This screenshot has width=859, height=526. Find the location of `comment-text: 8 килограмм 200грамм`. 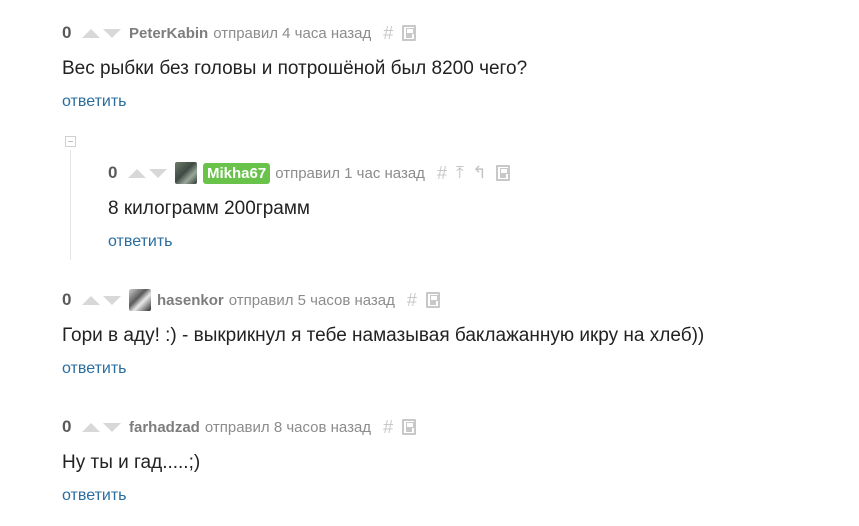

comment-text: 8 килограмм 200грамм is located at coordinates (209, 208).